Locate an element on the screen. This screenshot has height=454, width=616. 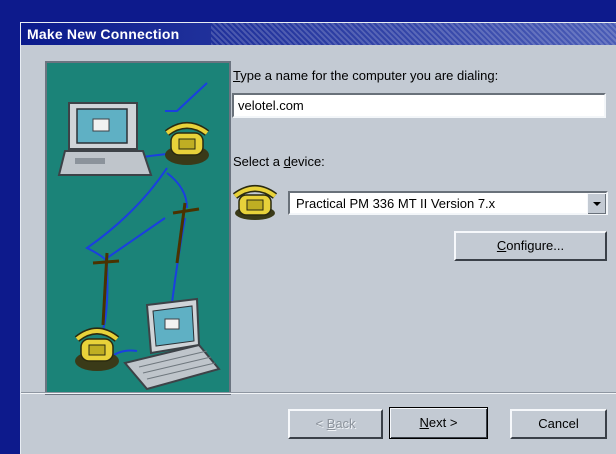
computer-name-input is located at coordinates (419, 105).